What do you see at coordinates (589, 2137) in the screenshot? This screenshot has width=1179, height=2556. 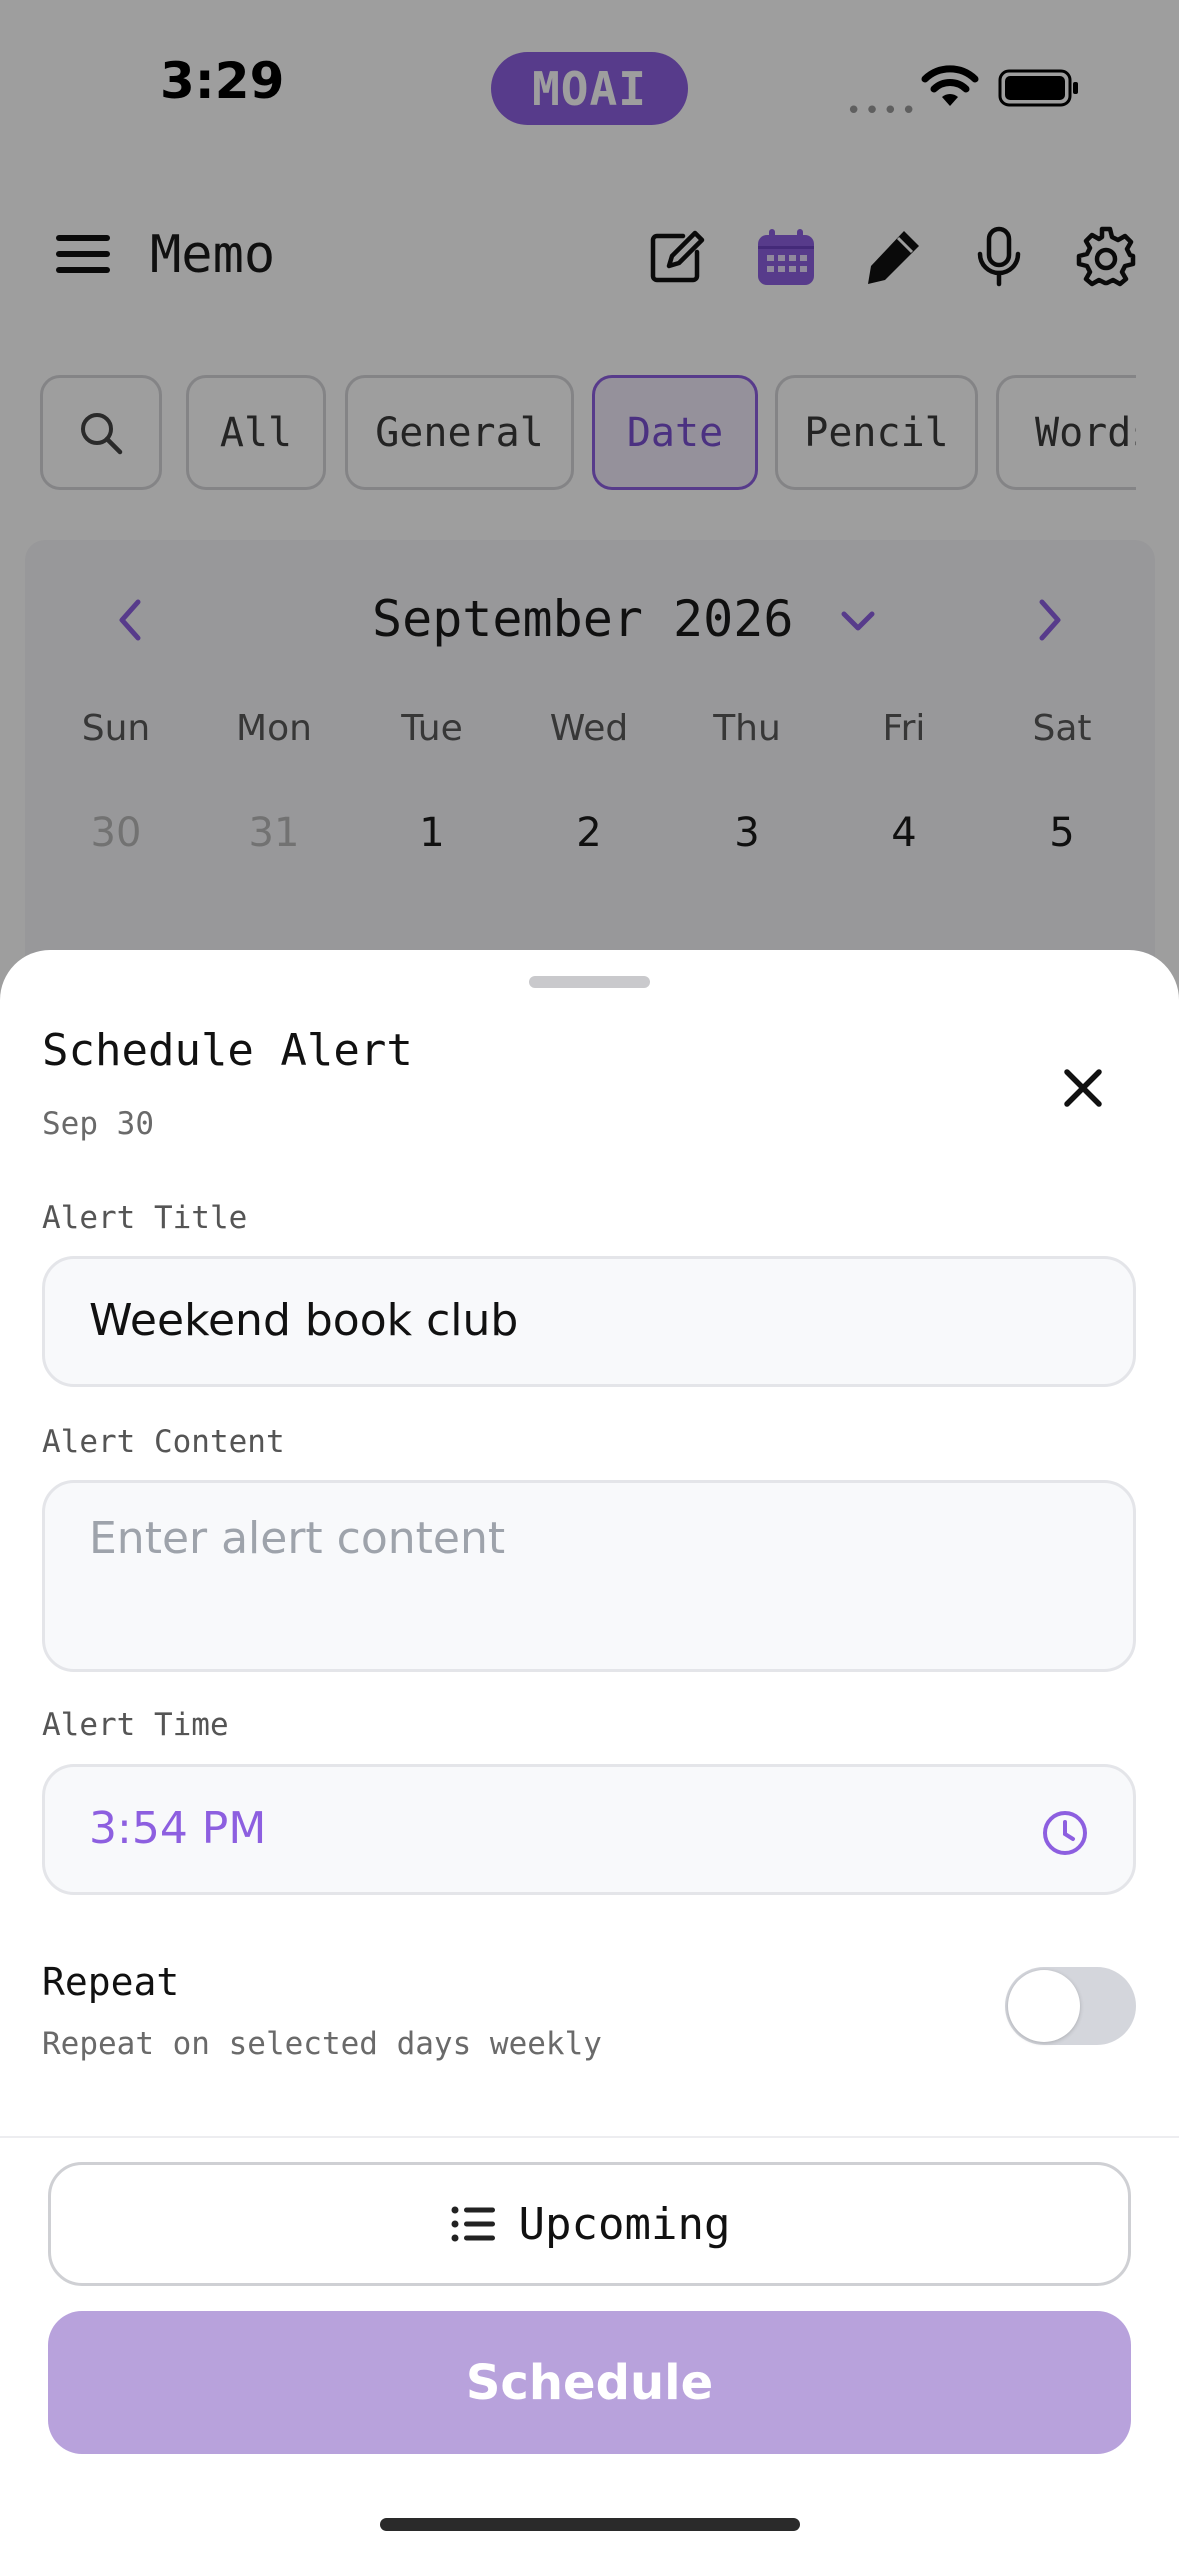 I see `divider` at bounding box center [589, 2137].